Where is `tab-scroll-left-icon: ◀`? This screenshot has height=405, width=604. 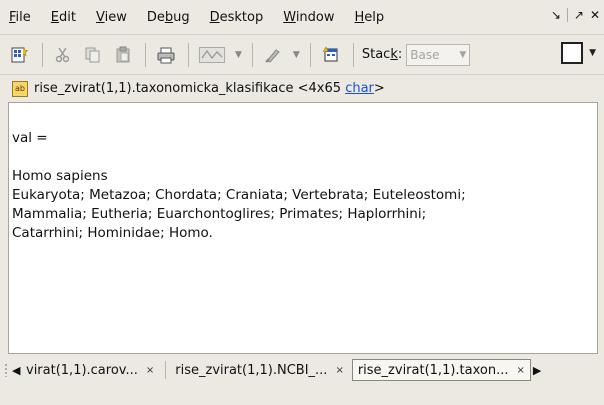
tab-scroll-left-icon: ◀ is located at coordinates (16, 370).